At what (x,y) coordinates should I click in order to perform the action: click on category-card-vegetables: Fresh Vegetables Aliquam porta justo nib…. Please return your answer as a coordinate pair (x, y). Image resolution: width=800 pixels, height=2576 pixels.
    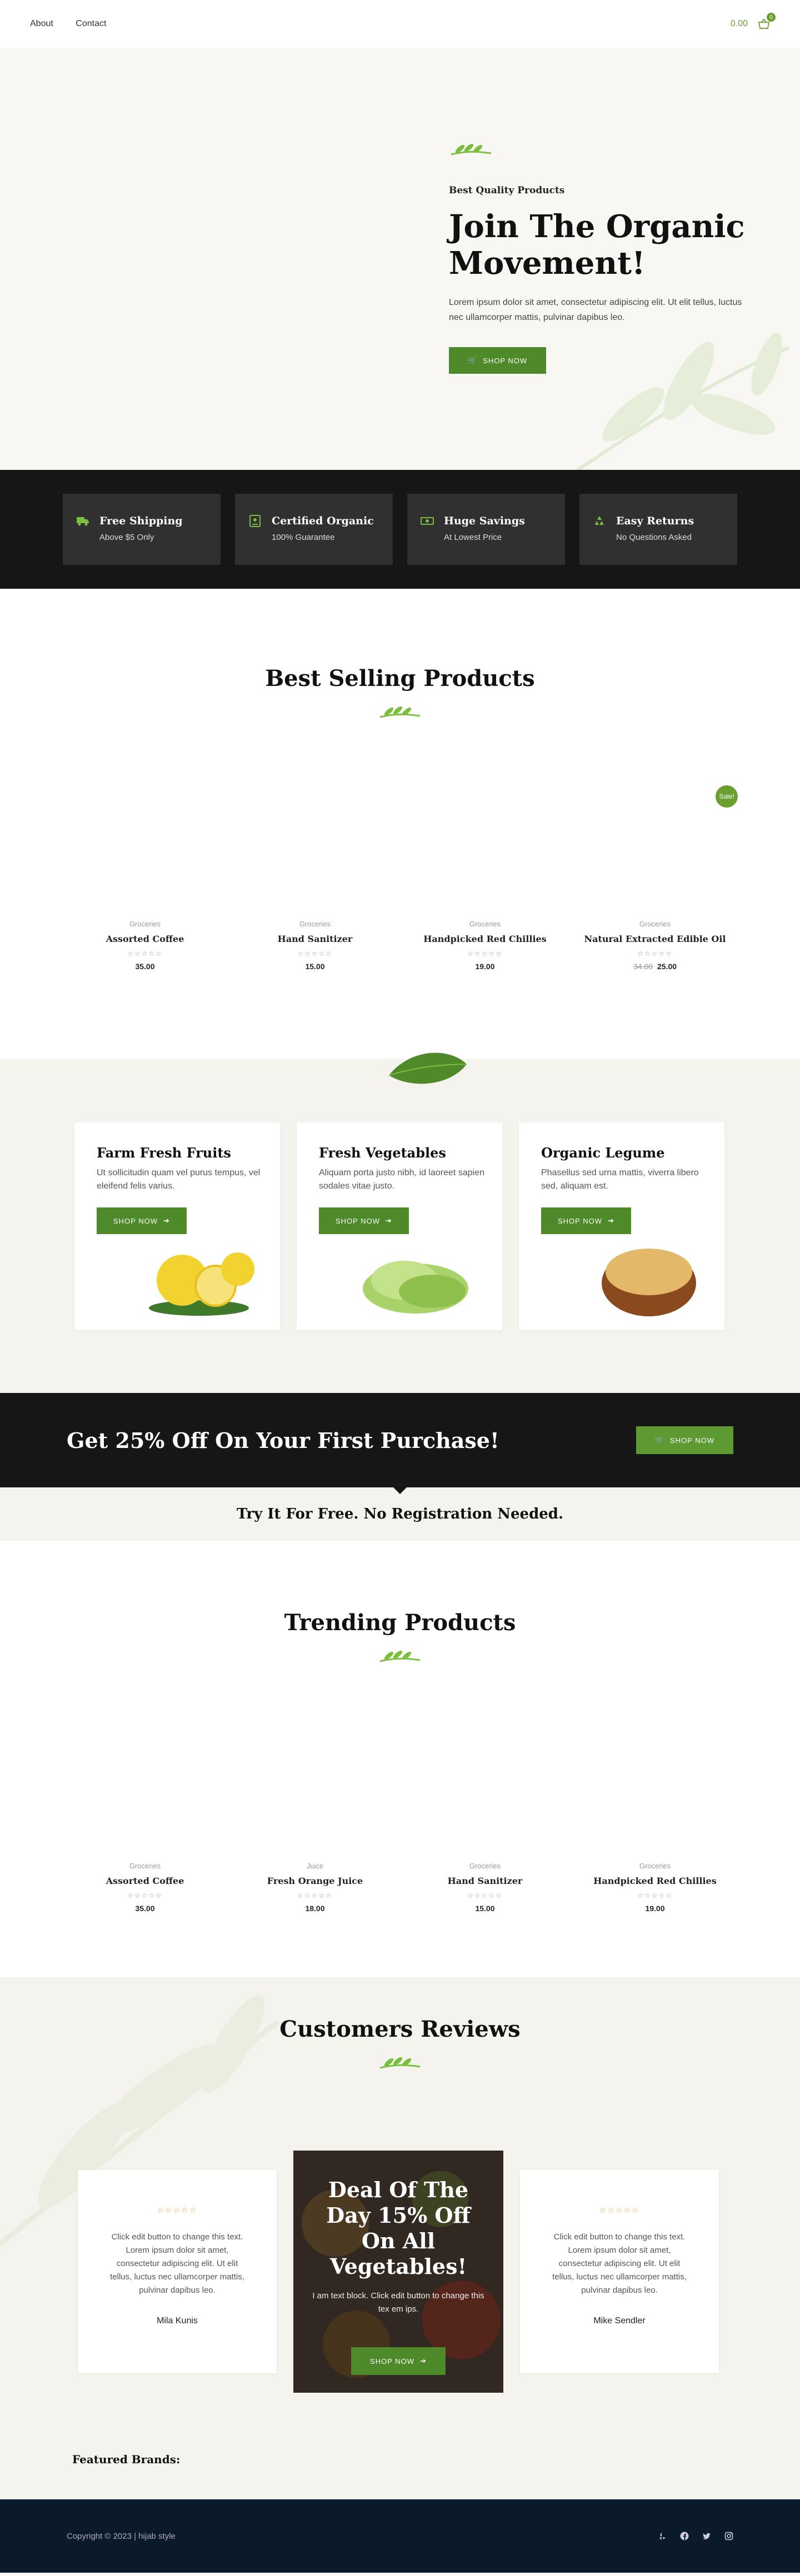
    Looking at the image, I should click on (400, 1226).